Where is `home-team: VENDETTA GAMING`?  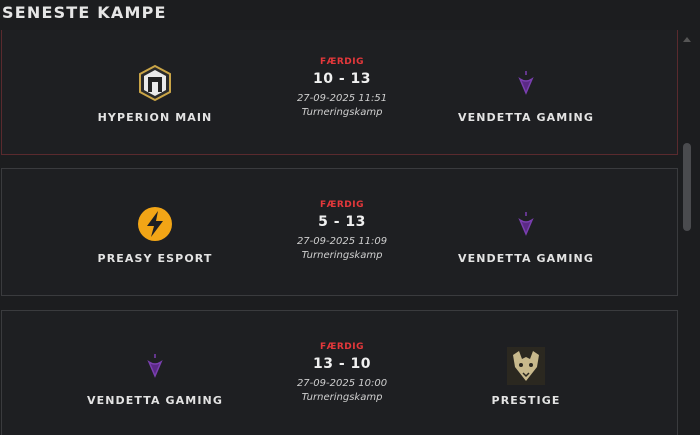
home-team: VENDETTA GAMING is located at coordinates (155, 376).